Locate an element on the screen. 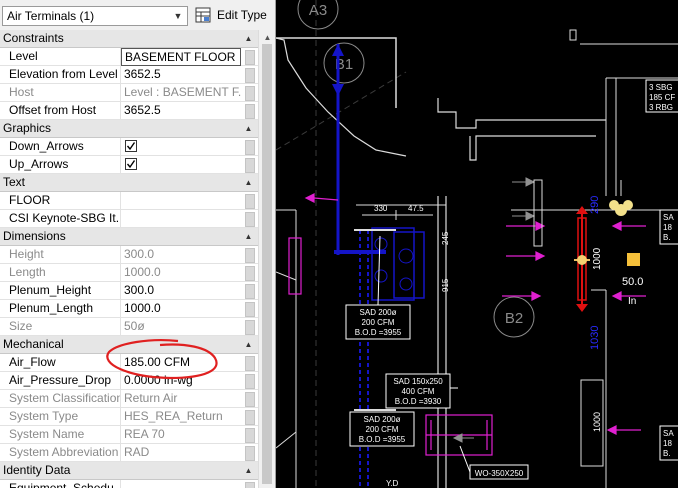 This screenshot has width=678, height=488. property-value: 1000.0 is located at coordinates (181, 309).